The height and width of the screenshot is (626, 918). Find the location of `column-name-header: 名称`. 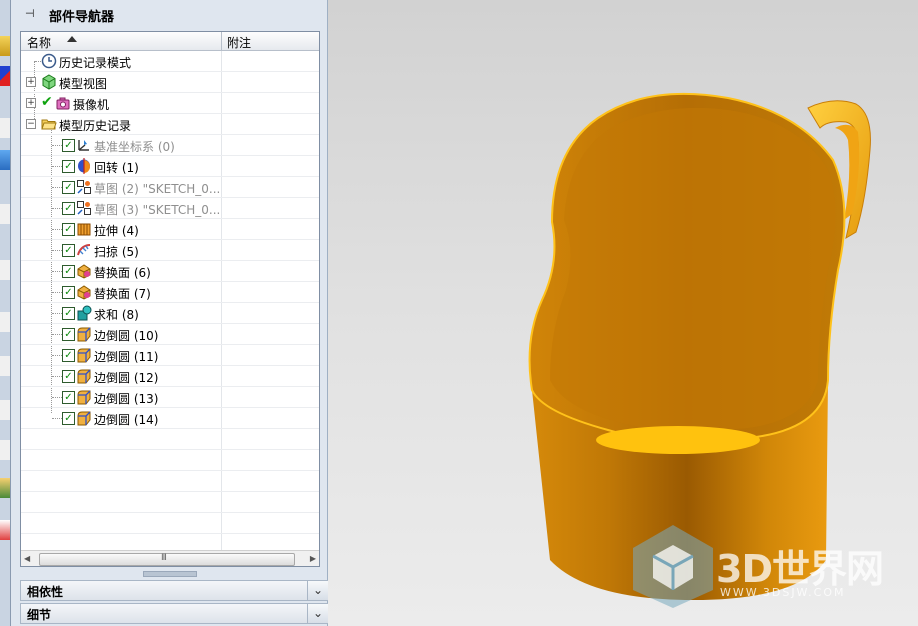

column-name-header: 名称 is located at coordinates (39, 42).